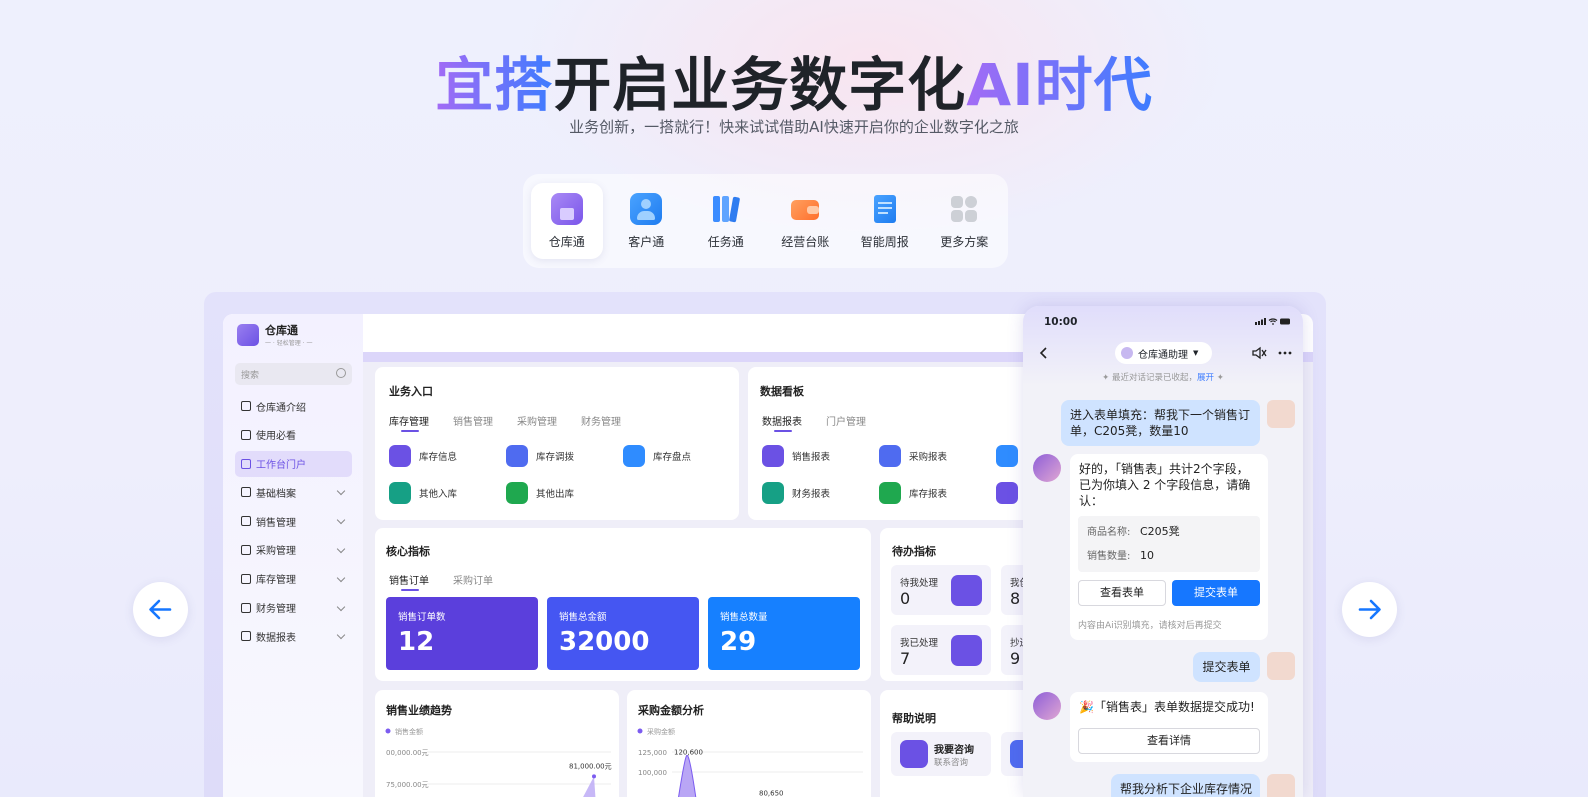 The width and height of the screenshot is (1588, 797). I want to click on tab-data-reports: 数据报表, so click(782, 422).